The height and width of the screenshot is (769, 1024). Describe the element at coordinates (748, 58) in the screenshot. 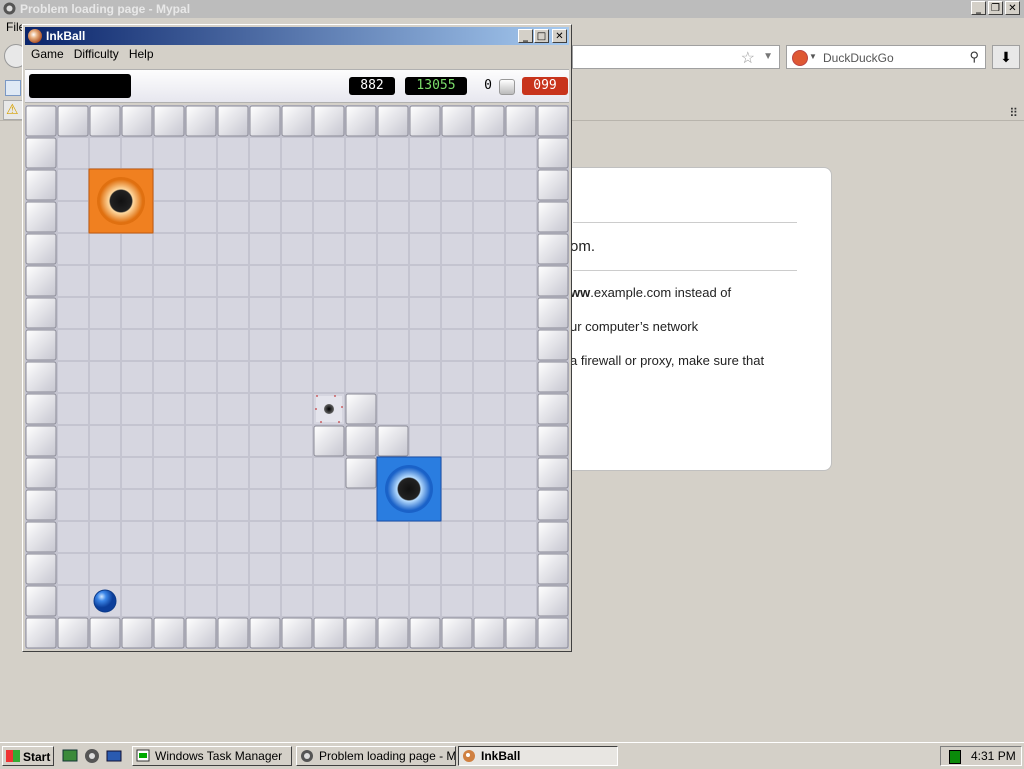

I see `bookmark-star-icon: ☆` at that location.